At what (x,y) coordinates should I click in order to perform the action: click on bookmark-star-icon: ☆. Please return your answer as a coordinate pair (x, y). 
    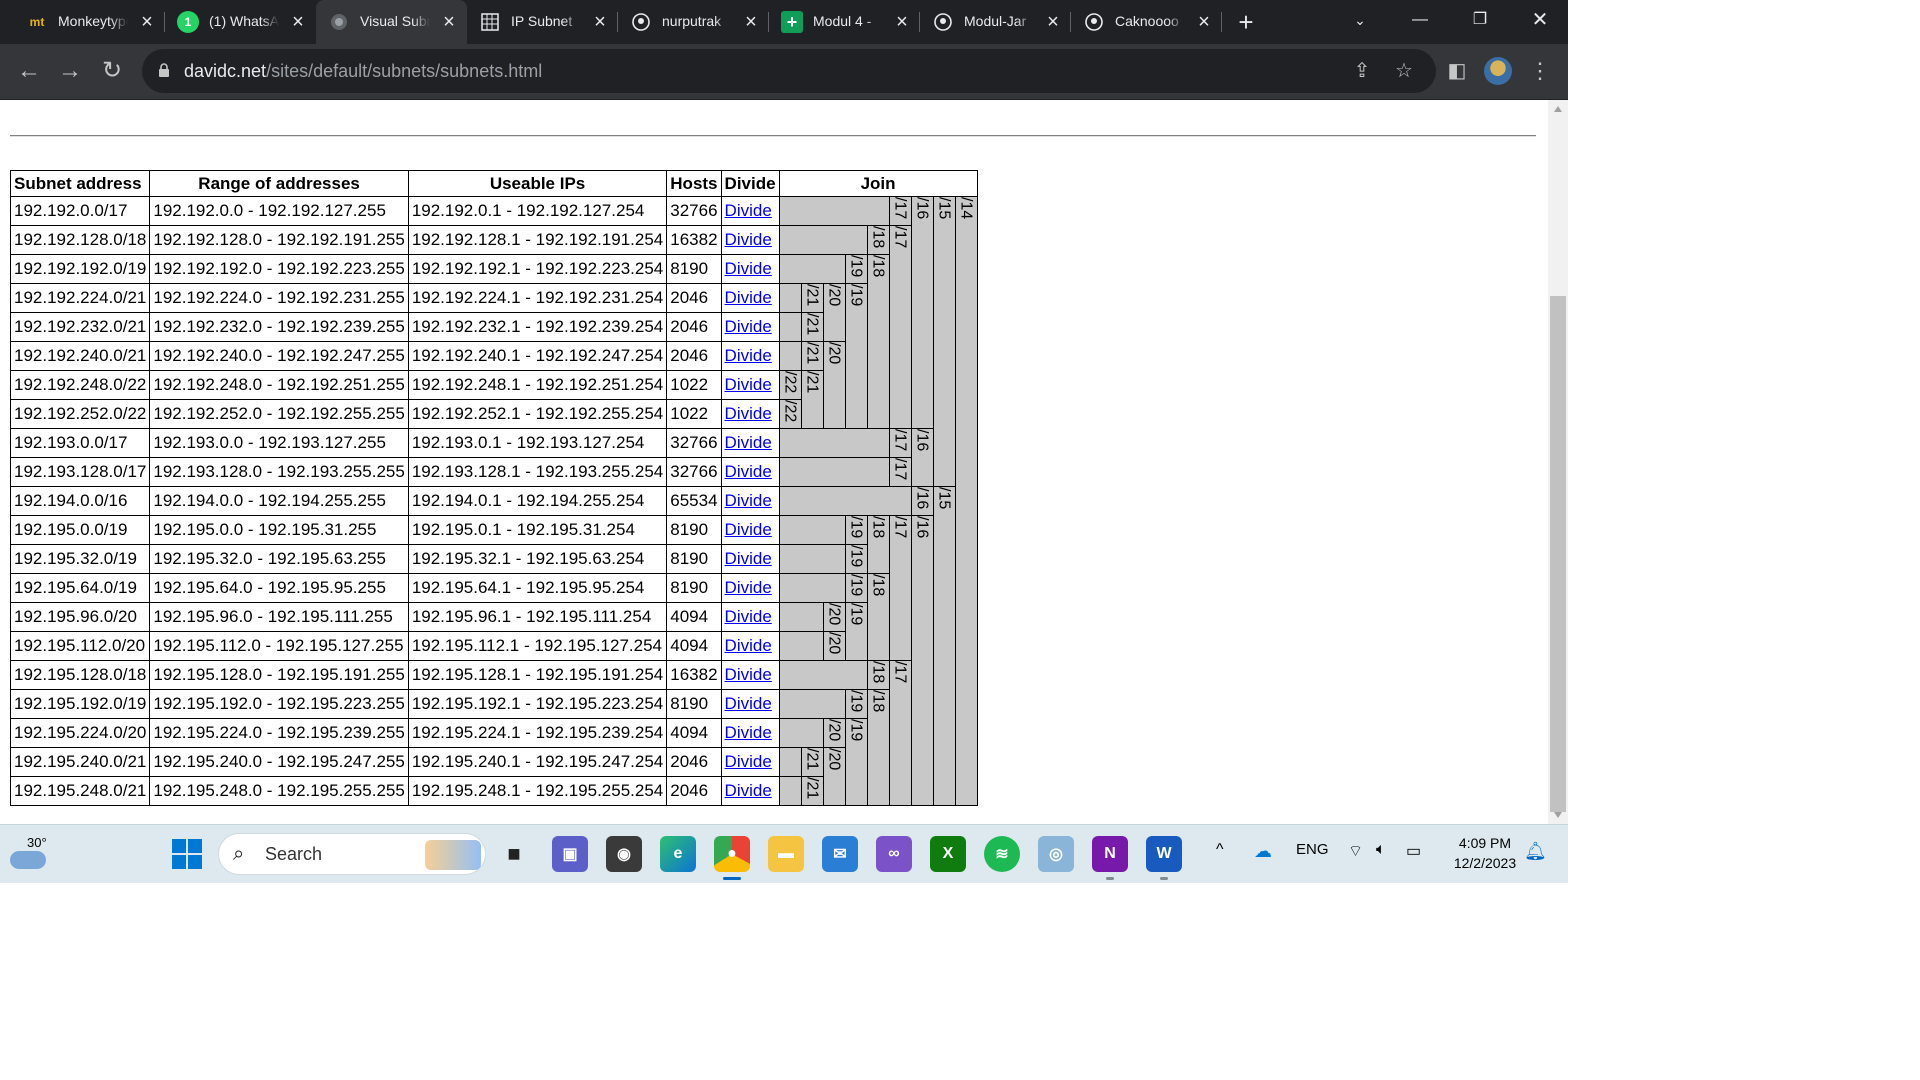
    Looking at the image, I should click on (1404, 71).